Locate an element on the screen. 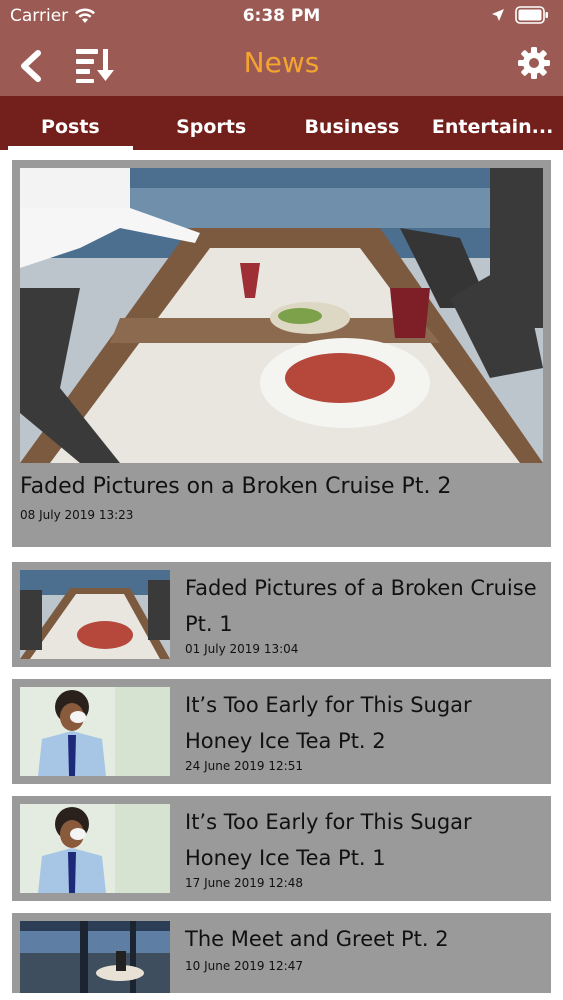 The width and height of the screenshot is (563, 1000). article-title: The Meet and Greet Pt. 2 is located at coordinates (317, 939).